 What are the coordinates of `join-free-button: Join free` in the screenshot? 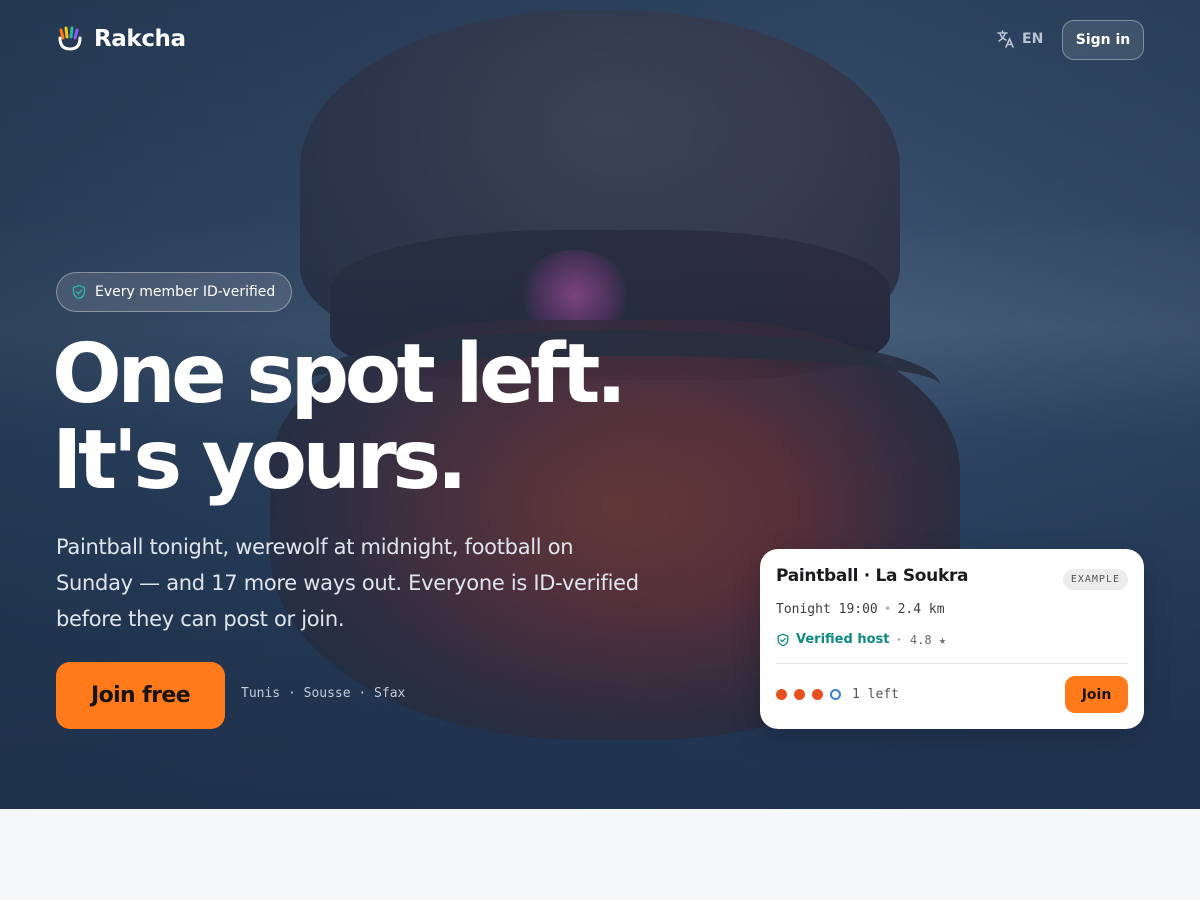 It's located at (140, 695).